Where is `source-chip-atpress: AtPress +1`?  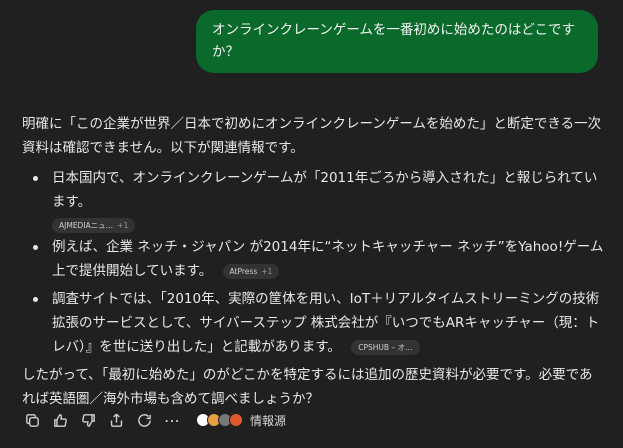
source-chip-atpress: AtPress +1 is located at coordinates (251, 271).